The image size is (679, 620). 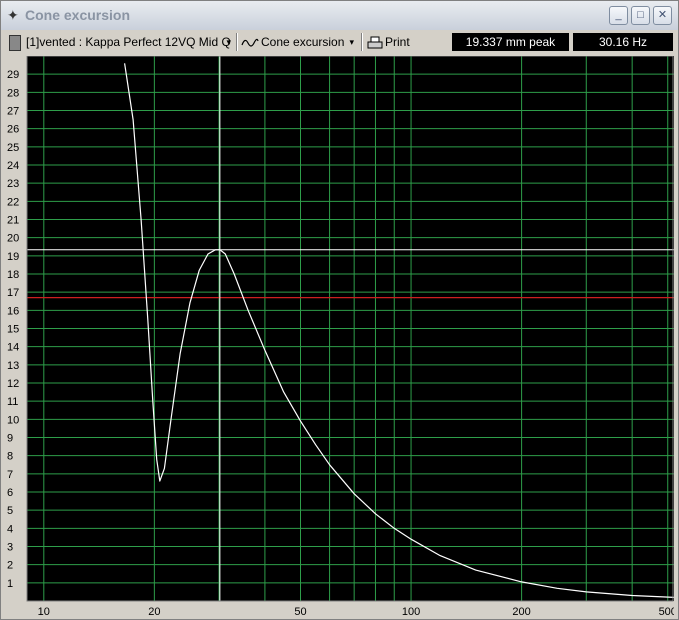 I want to click on title-bar: ✦ Cone excursion _ □ ✕, so click(x=339, y=15).